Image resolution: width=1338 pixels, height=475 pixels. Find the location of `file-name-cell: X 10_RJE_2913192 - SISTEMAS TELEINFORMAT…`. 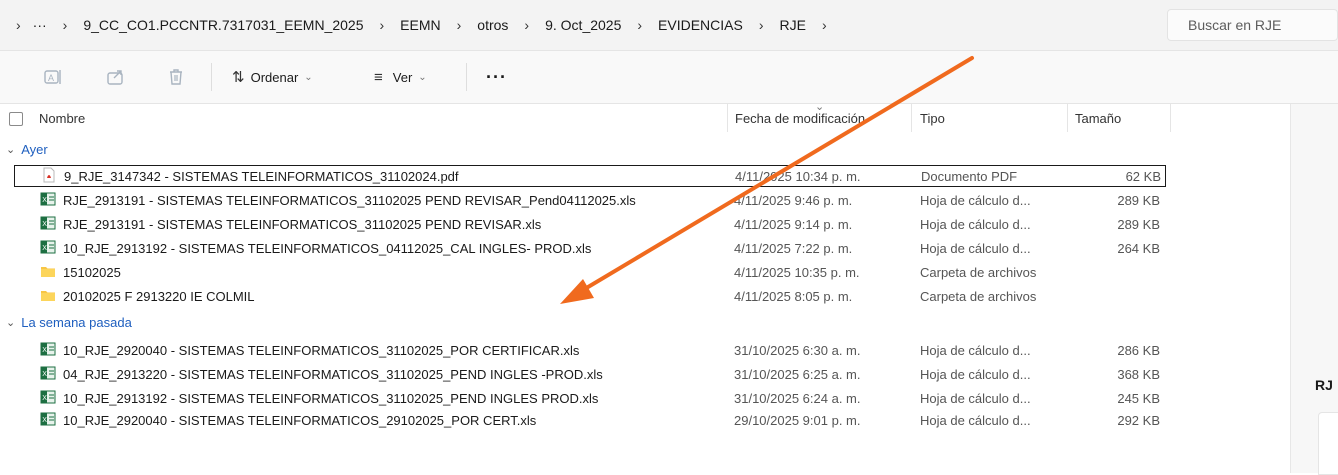

file-name-cell: X 10_RJE_2913192 - SISTEMAS TELEINFORMAT… is located at coordinates (319, 398).